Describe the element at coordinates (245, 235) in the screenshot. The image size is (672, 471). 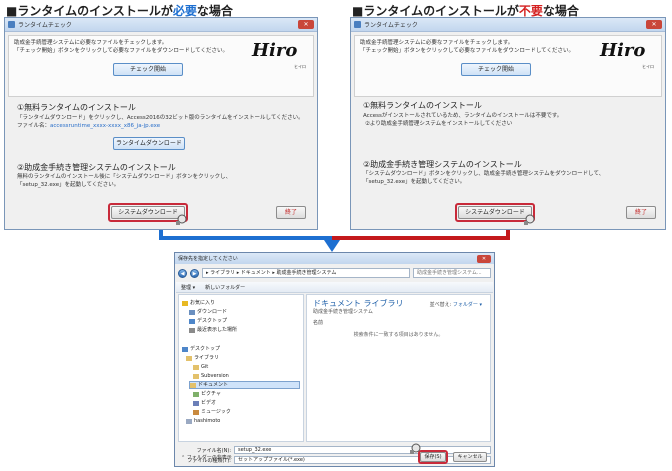
I see `blue-arrow-line` at that location.